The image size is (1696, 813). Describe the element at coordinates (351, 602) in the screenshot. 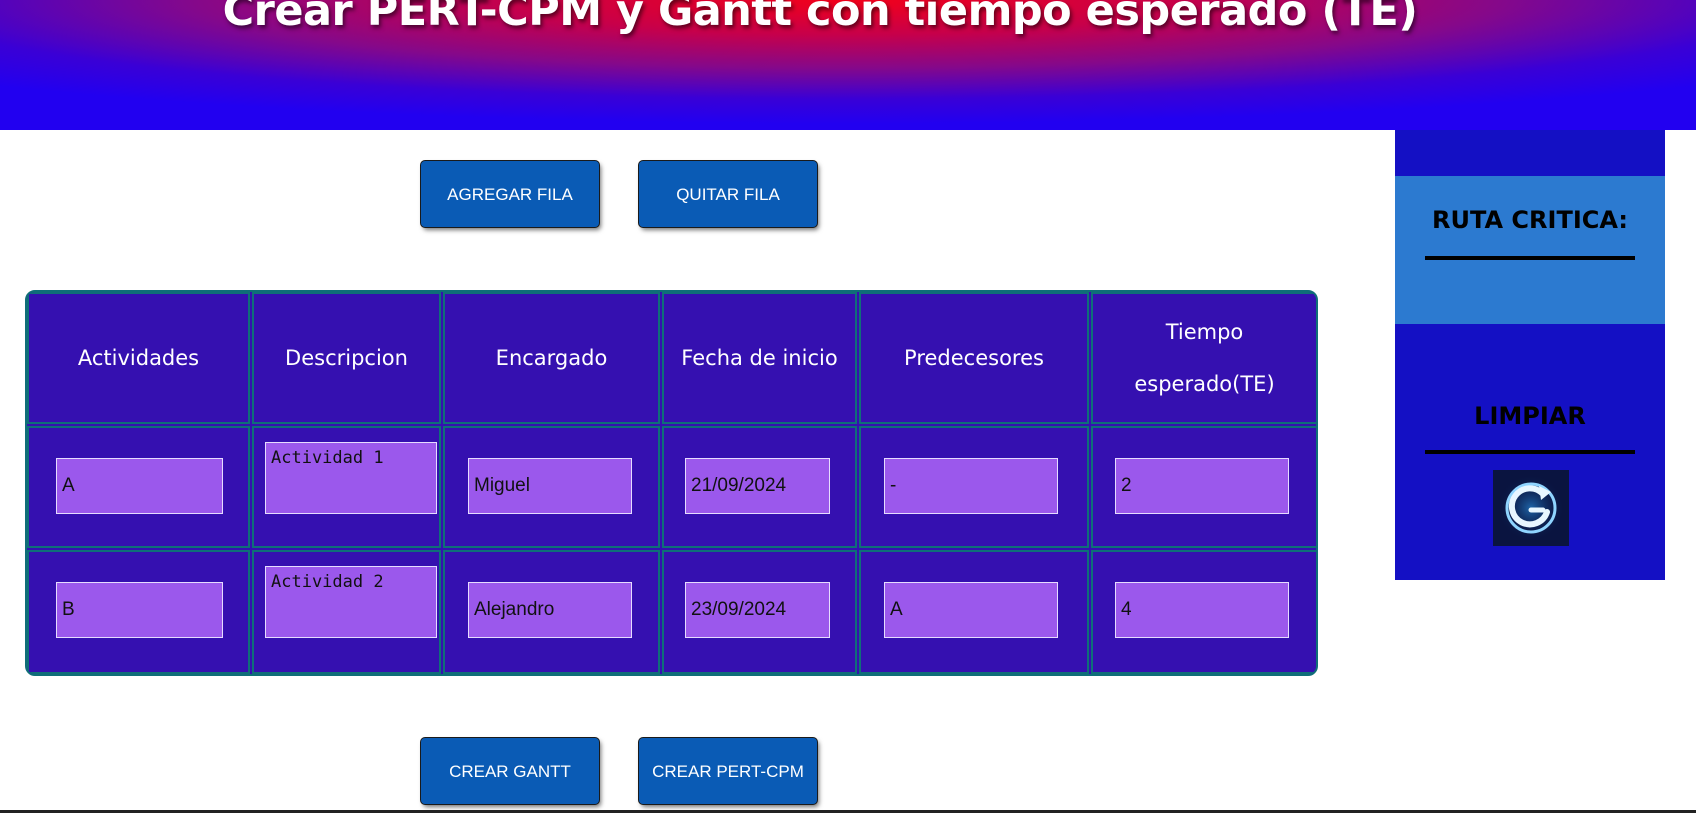

I see `description-textarea: Actividad 2` at that location.